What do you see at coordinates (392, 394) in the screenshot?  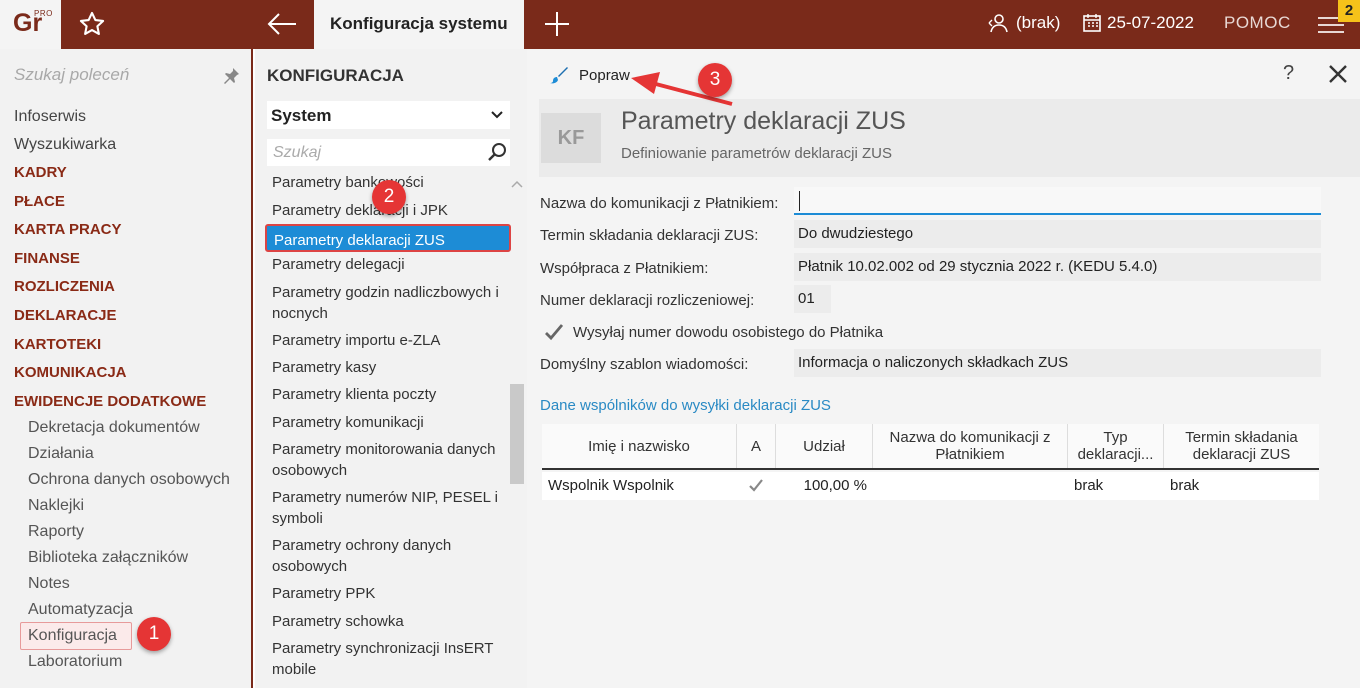 I see `config-item-klienta-poczty: Parametry klienta poczty` at bounding box center [392, 394].